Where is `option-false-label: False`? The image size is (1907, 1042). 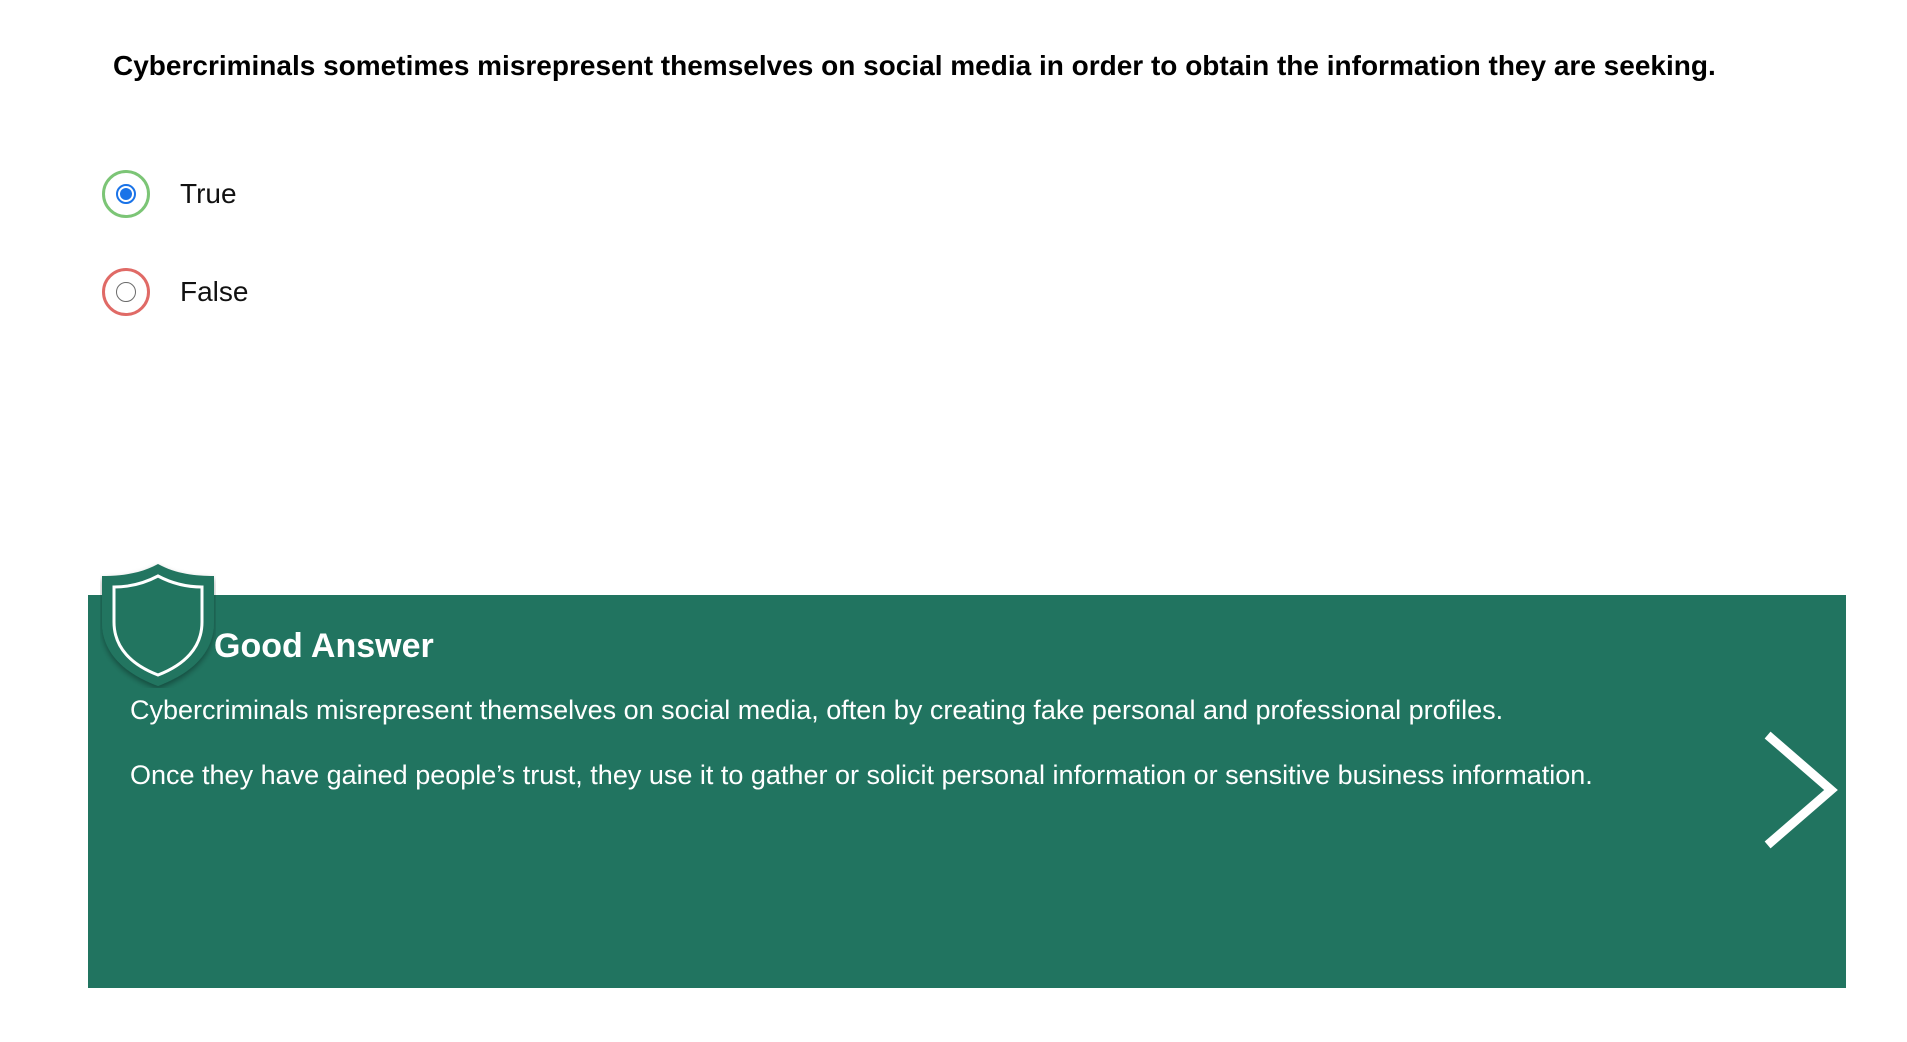
option-false-label: False is located at coordinates (214, 291).